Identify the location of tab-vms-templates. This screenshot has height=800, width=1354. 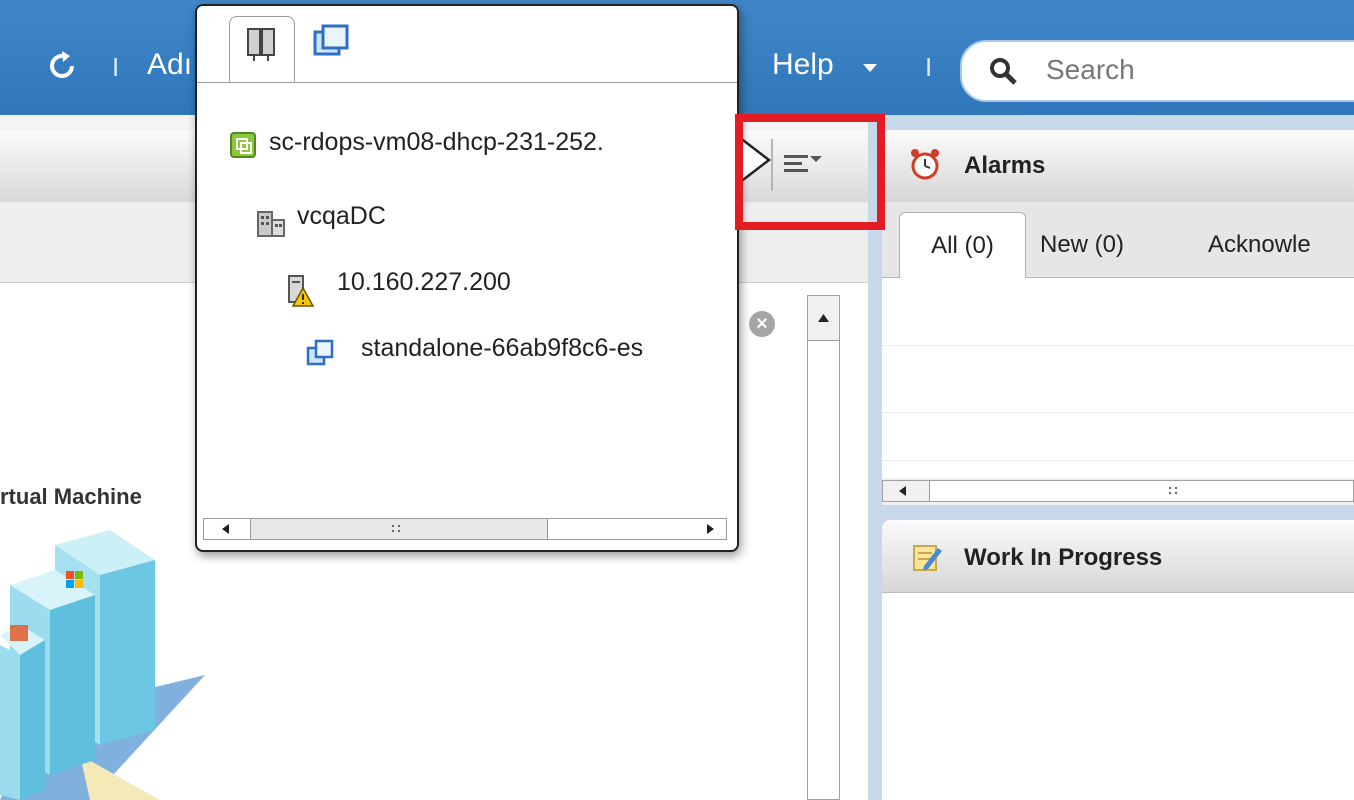
(334, 49).